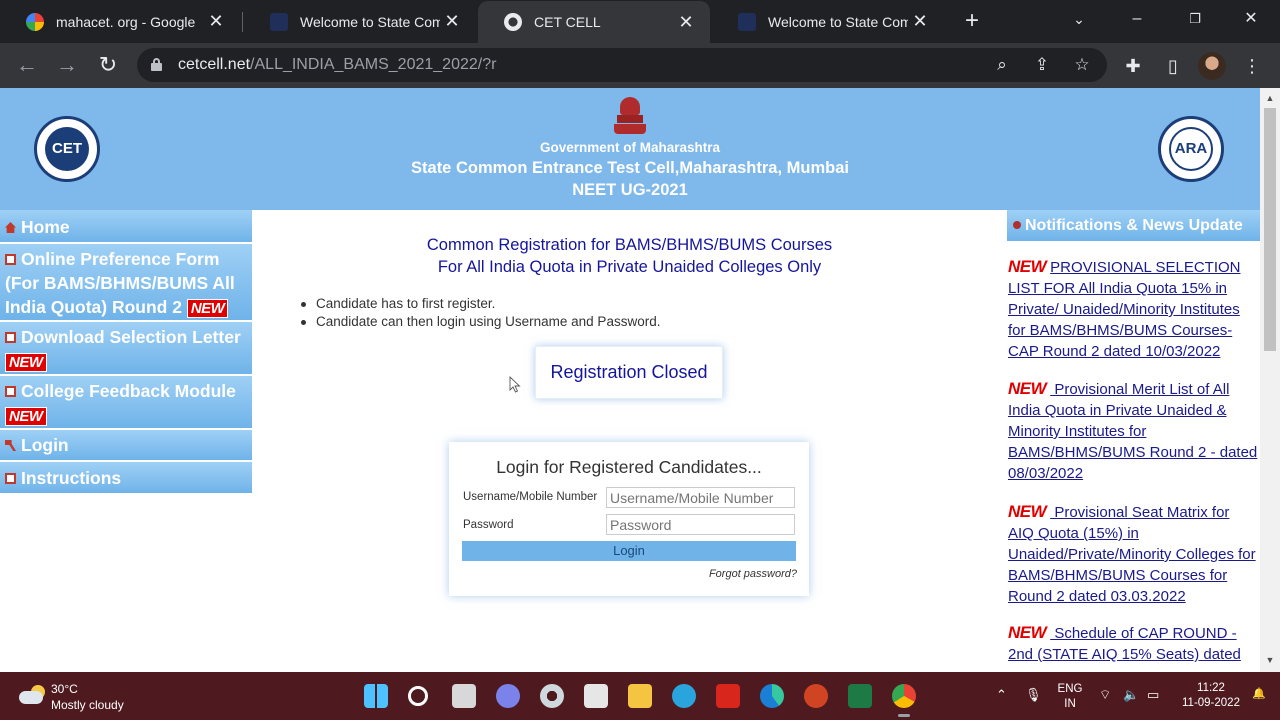 This screenshot has width=1280, height=720. Describe the element at coordinates (552, 696) in the screenshot. I see `app-icon` at that location.